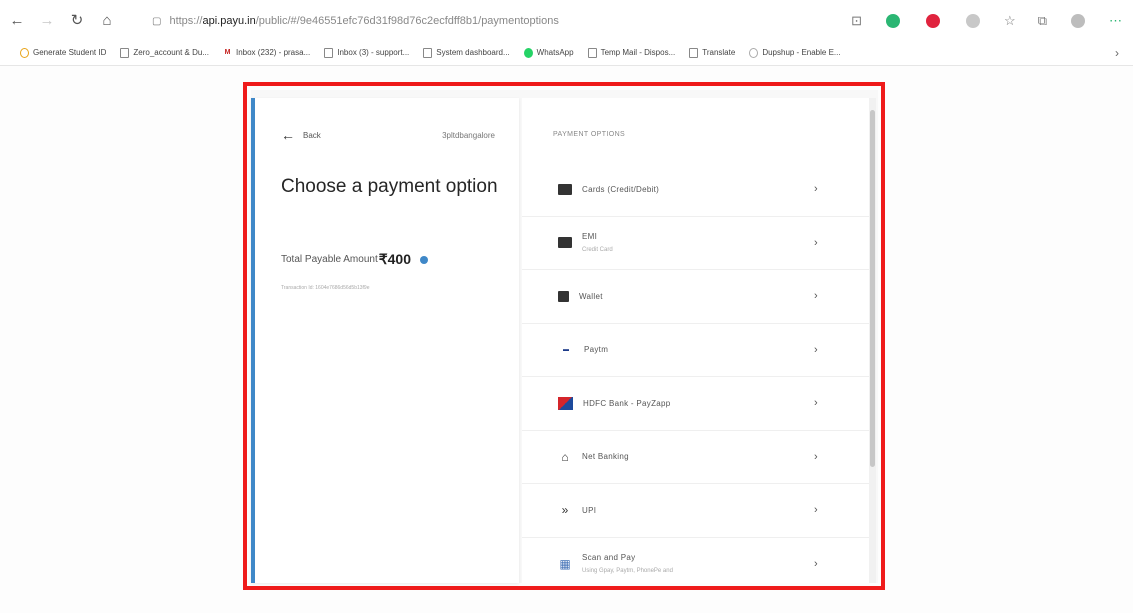  I want to click on option-sublabel: Credit Card, so click(597, 250).